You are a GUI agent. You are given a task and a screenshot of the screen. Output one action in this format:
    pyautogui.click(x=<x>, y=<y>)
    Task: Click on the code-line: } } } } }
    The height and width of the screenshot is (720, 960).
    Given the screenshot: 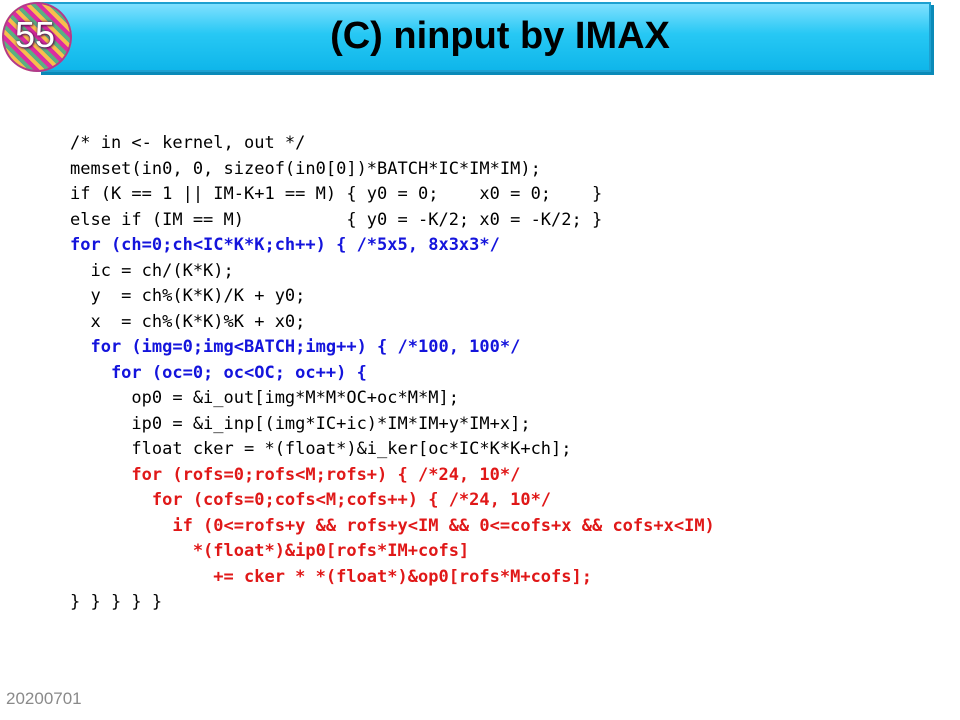 What is the action you would take?
    pyautogui.click(x=116, y=602)
    